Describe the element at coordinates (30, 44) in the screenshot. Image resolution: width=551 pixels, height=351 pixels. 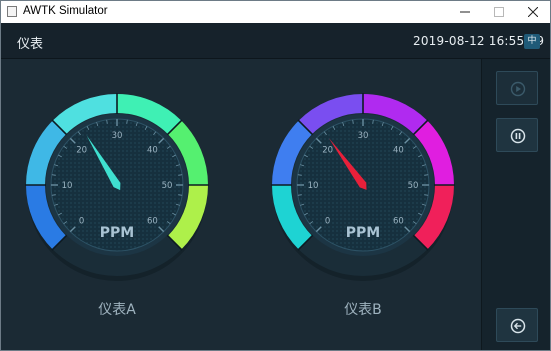
I see `page-title: 仪表` at that location.